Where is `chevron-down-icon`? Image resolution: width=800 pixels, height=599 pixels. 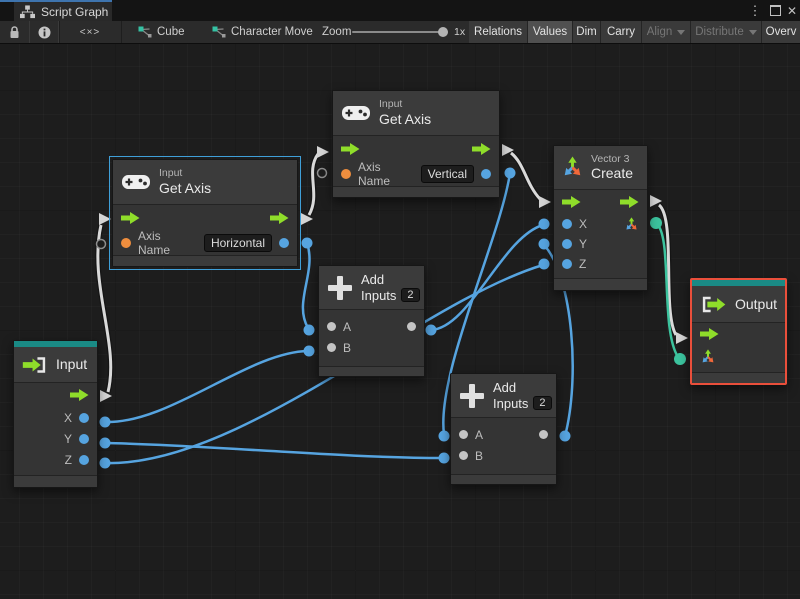 chevron-down-icon is located at coordinates (752, 32).